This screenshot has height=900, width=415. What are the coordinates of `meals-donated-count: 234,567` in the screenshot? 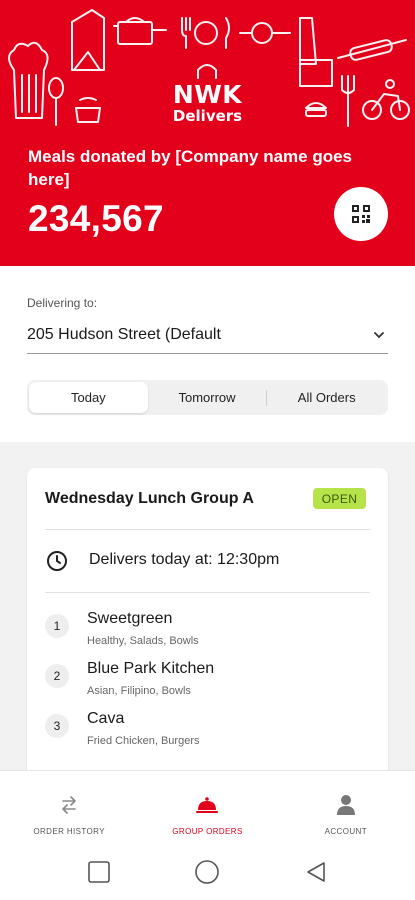 It's located at (96, 218).